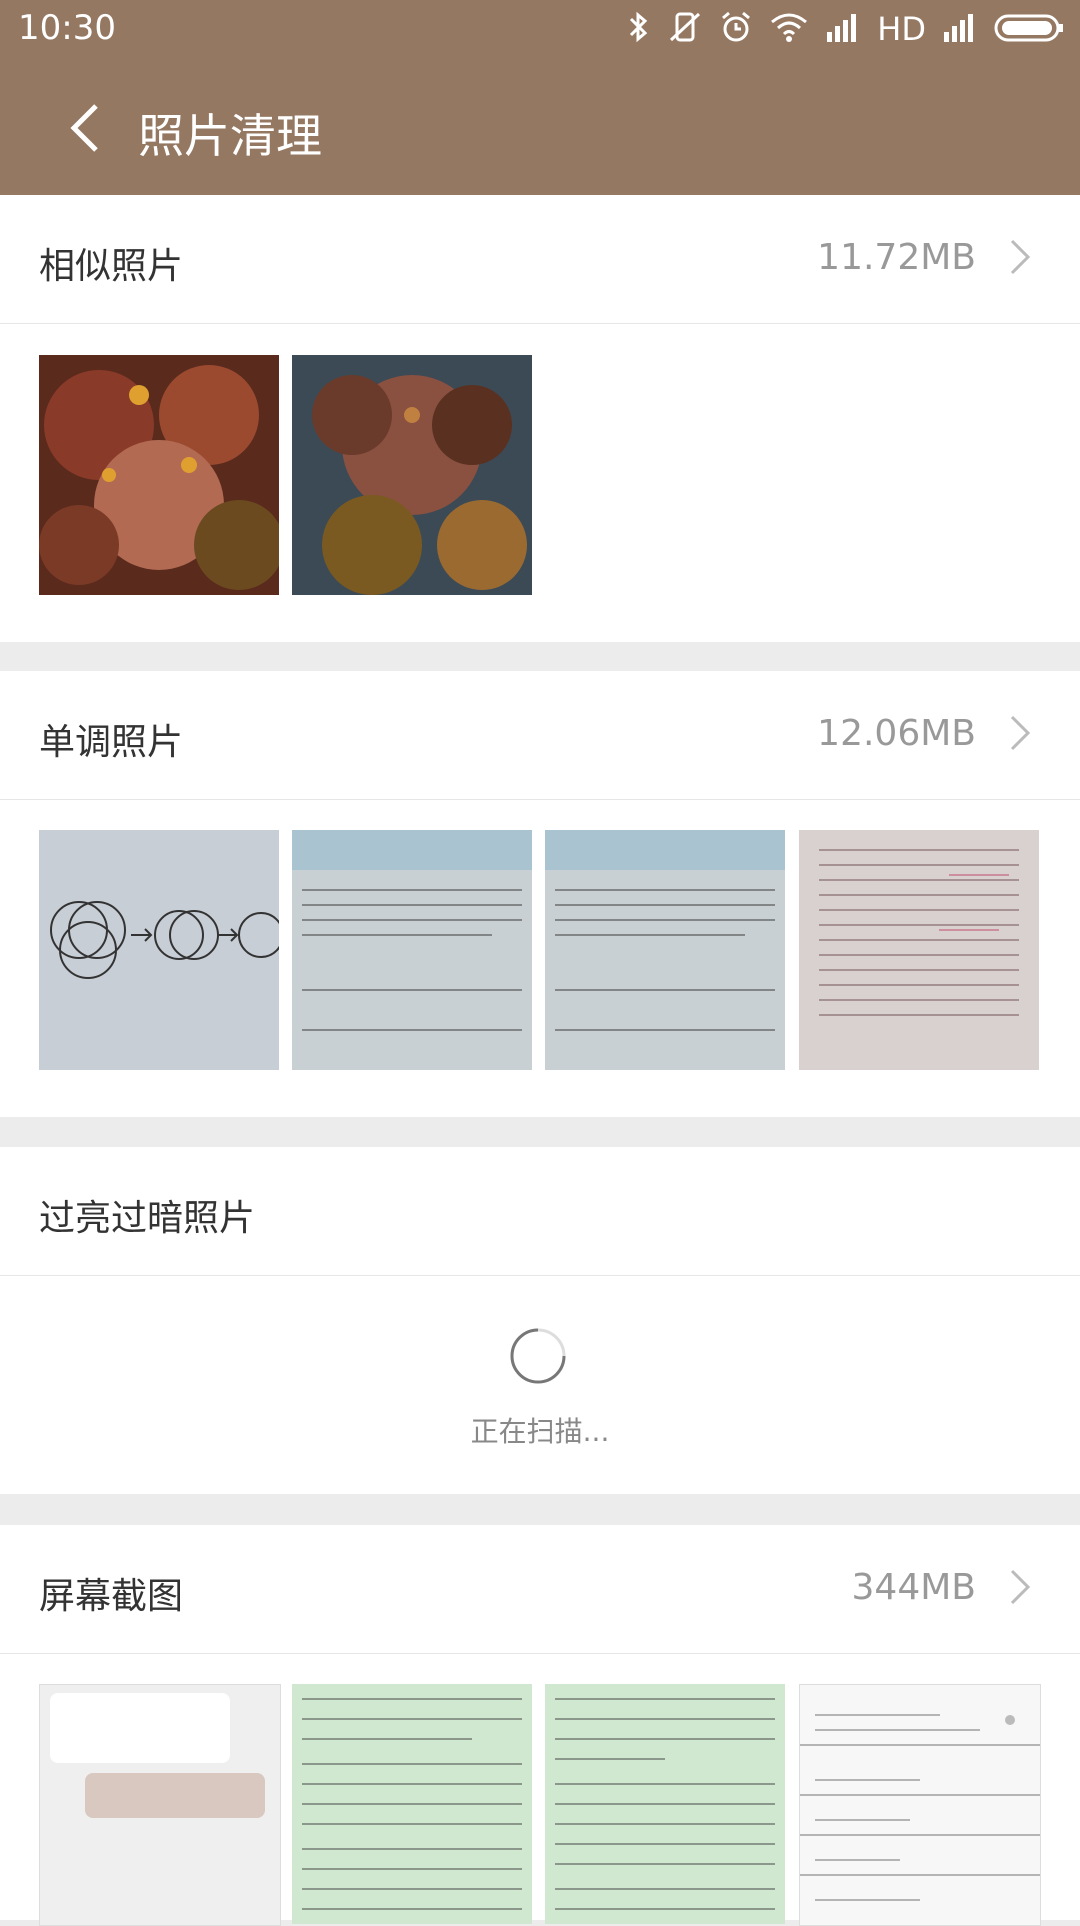 Image resolution: width=1080 pixels, height=1926 pixels. I want to click on status-icons: HD, so click(845, 29).